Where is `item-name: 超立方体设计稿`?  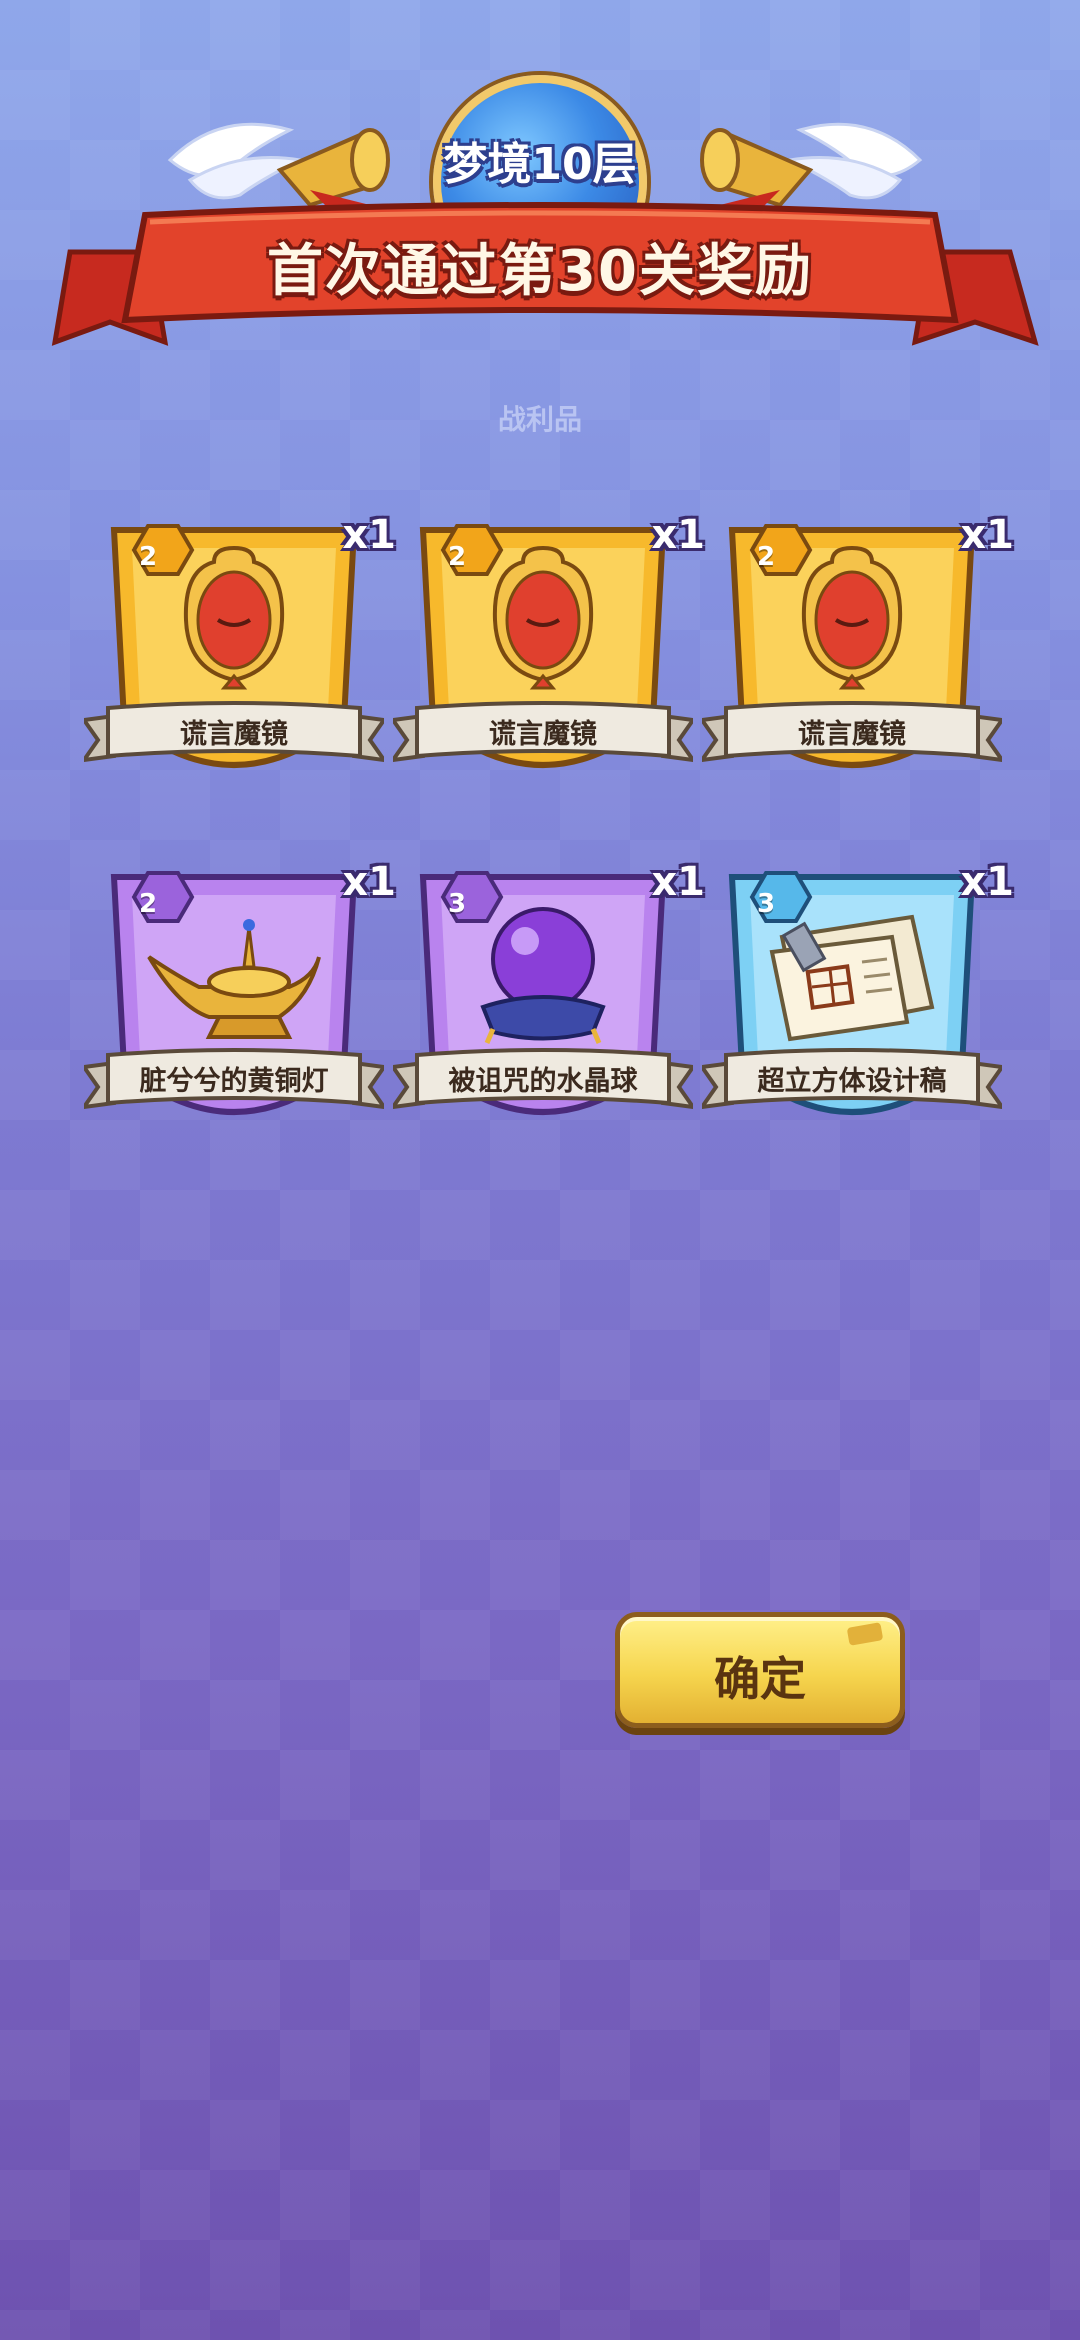
item-name: 超立方体设计稿 is located at coordinates (852, 1081).